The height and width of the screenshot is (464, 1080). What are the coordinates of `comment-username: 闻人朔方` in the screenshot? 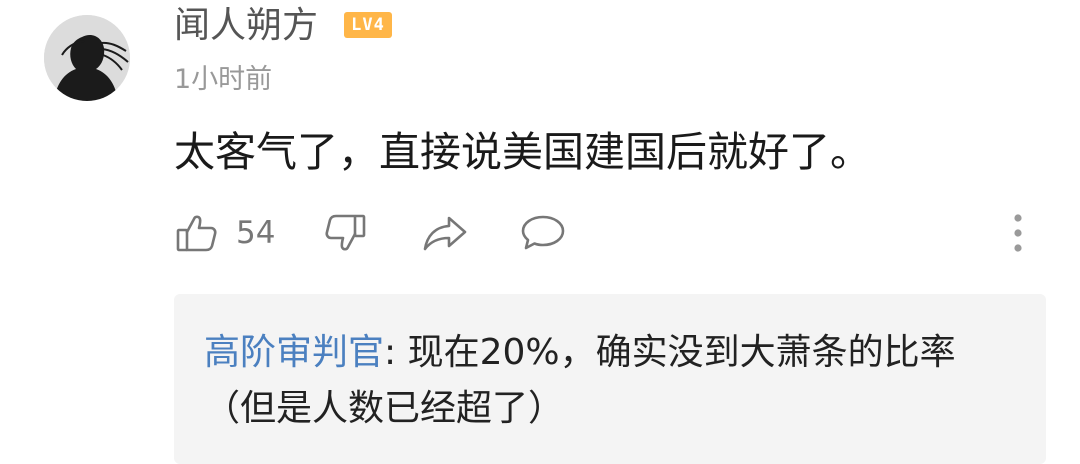 It's located at (246, 26).